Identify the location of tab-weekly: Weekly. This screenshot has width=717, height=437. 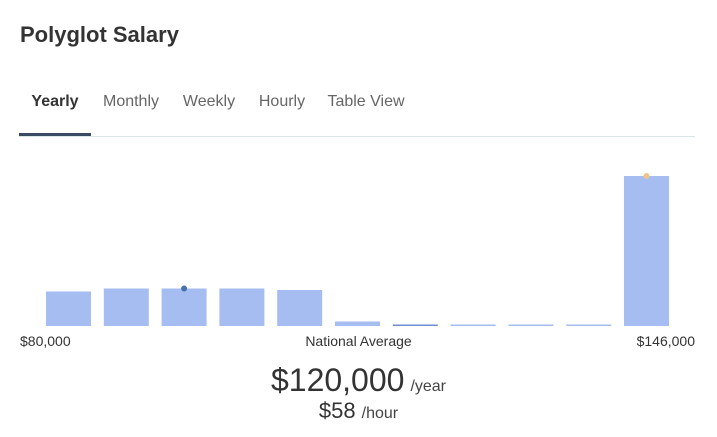
(209, 110).